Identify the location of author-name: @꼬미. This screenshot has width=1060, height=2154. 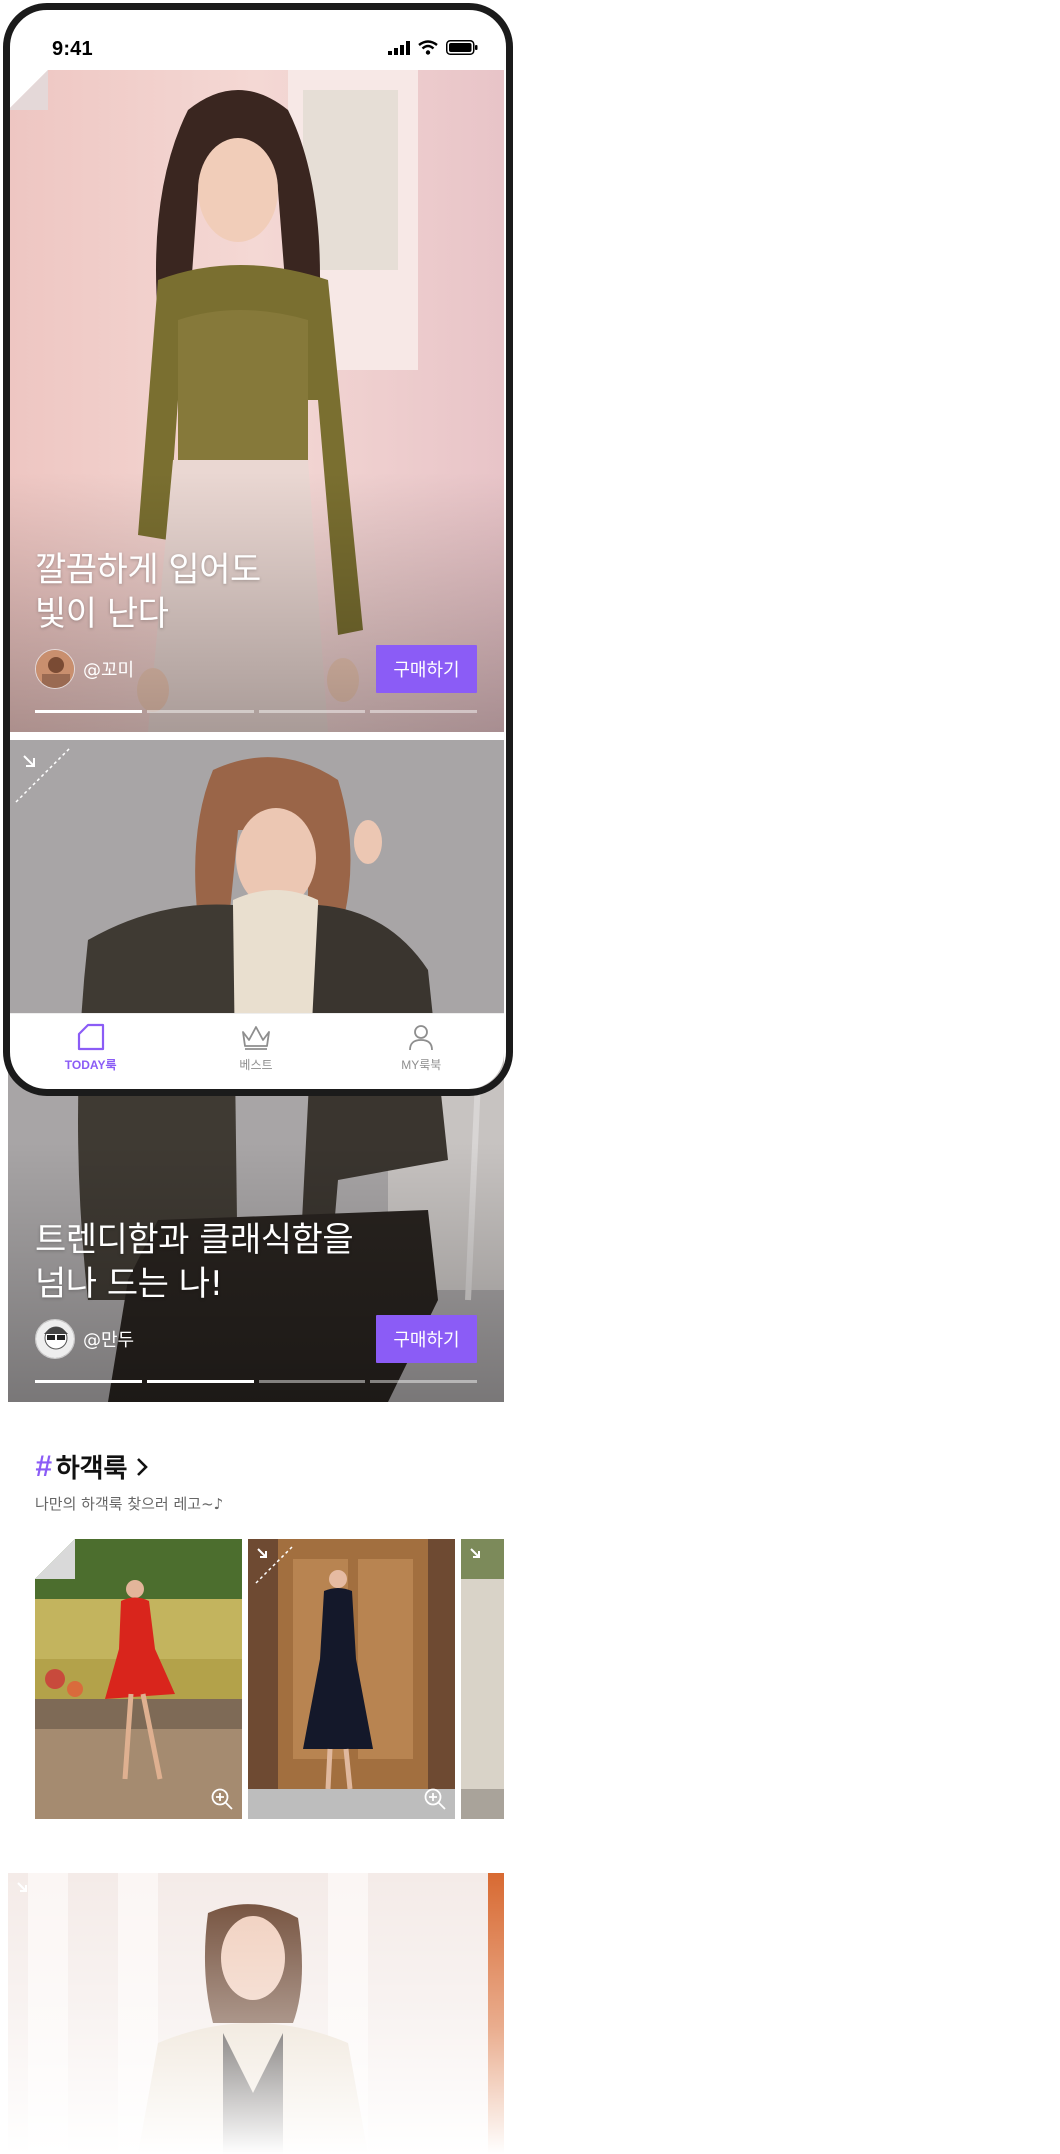
(109, 670).